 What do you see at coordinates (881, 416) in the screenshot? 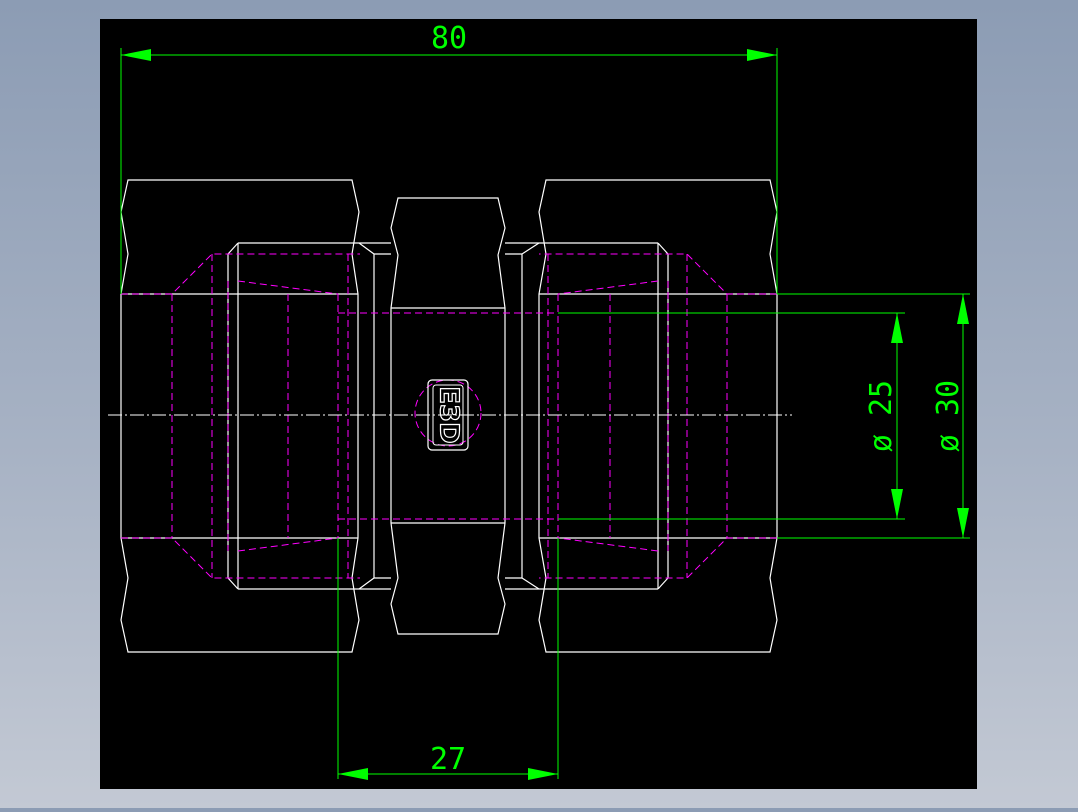
I see `dimension-diameter-inner-label: ø 25` at bounding box center [881, 416].